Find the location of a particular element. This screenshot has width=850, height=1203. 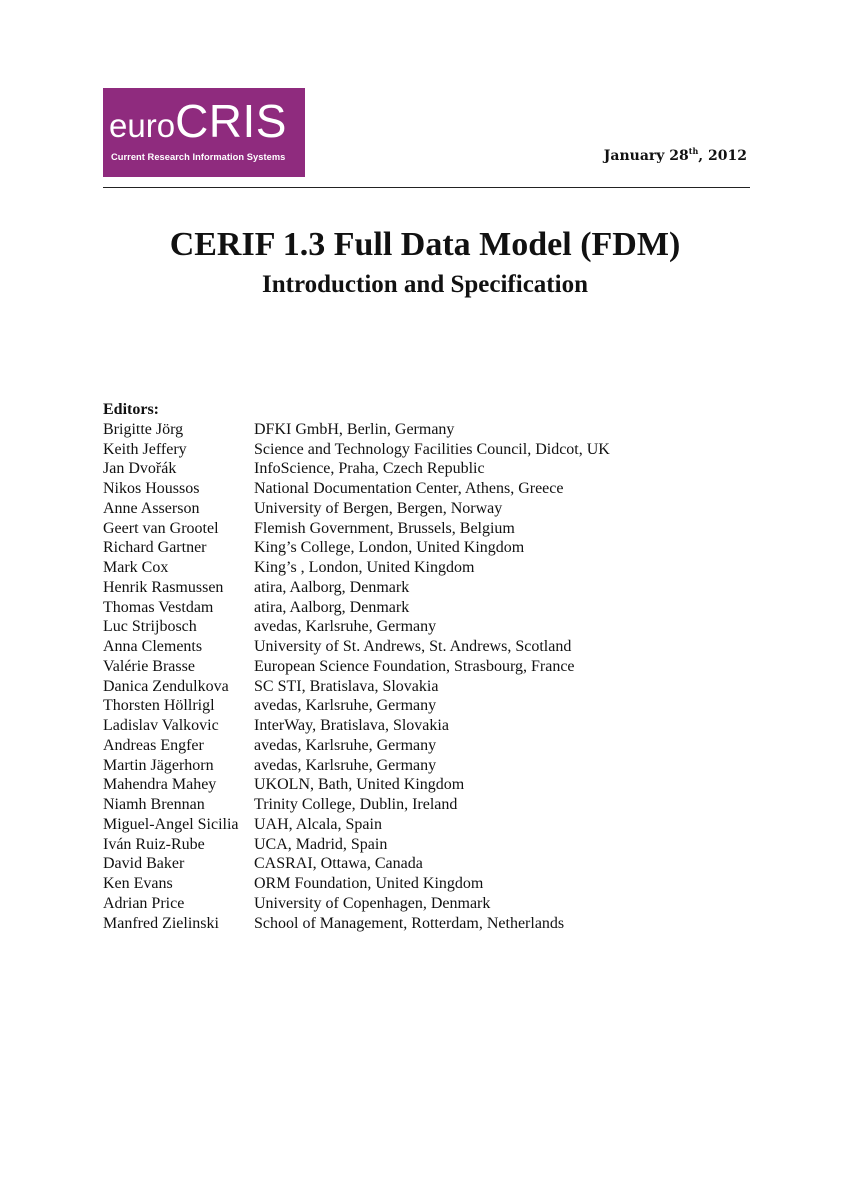

editor-affiliation: UAH, Alcala, Spain is located at coordinates (318, 824).